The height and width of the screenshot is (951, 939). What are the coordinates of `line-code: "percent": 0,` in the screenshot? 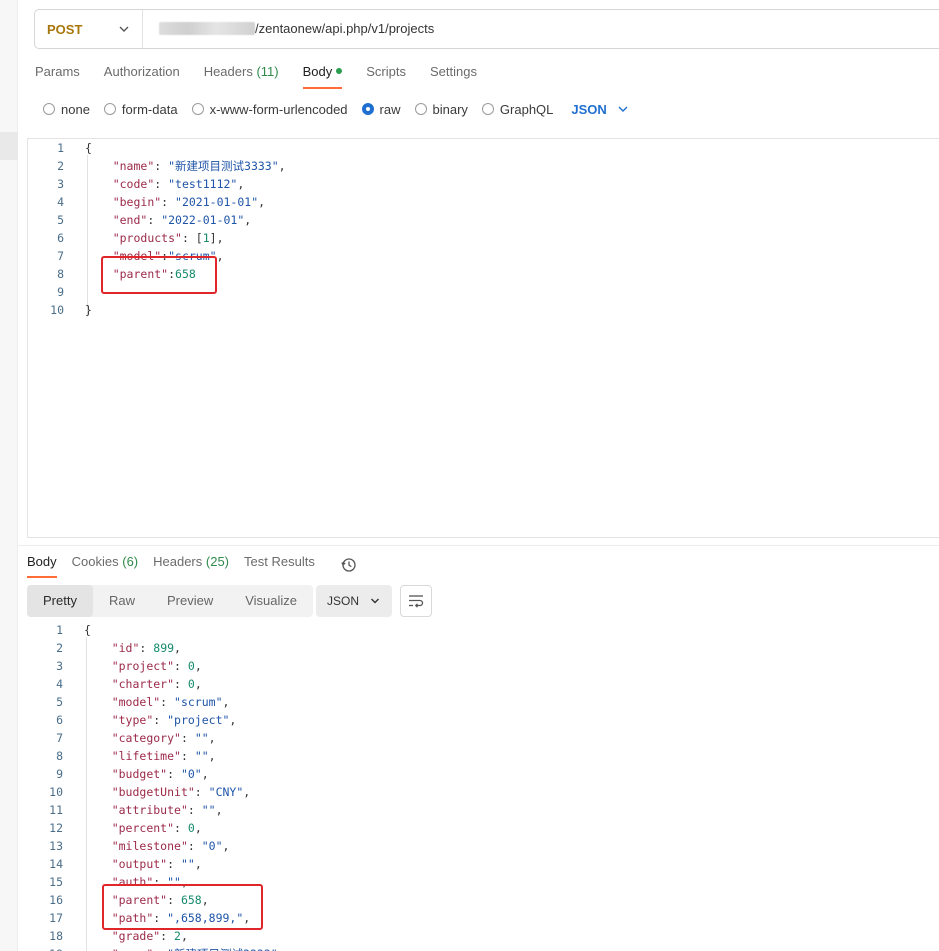 It's located at (156, 828).